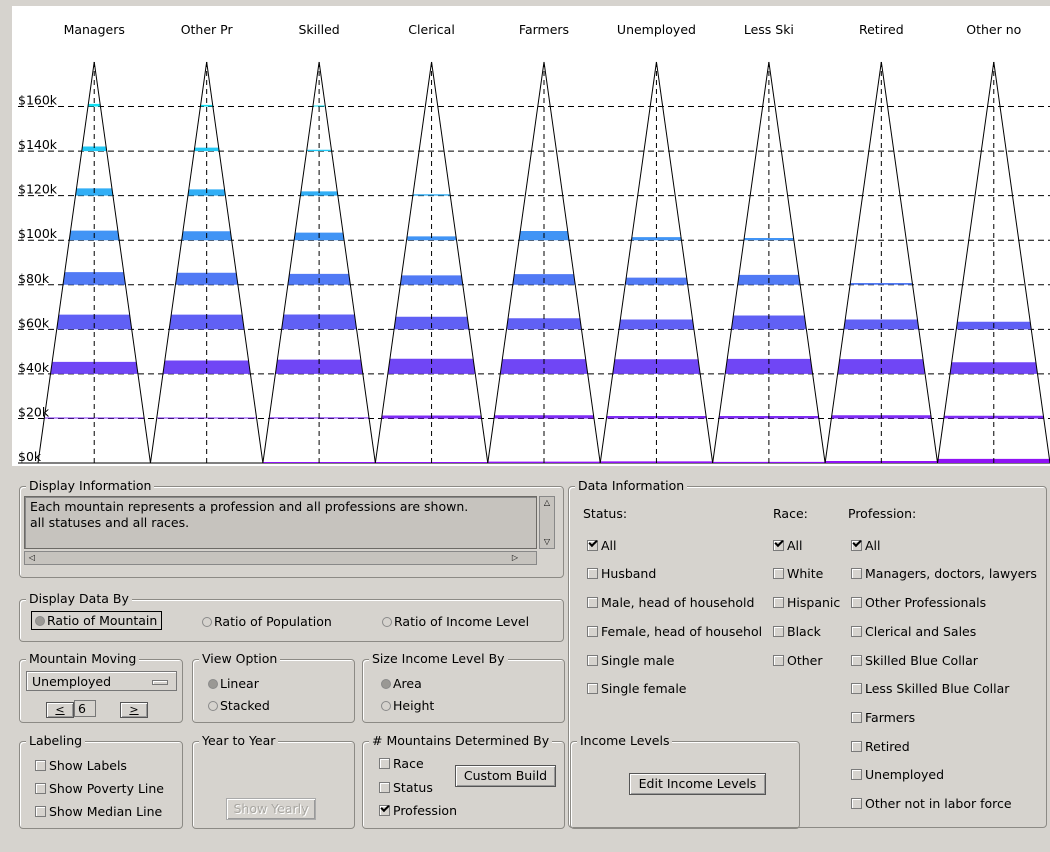  What do you see at coordinates (931, 803) in the screenshot?
I see `profession-item-other-not-in-labor: Other not in labor force` at bounding box center [931, 803].